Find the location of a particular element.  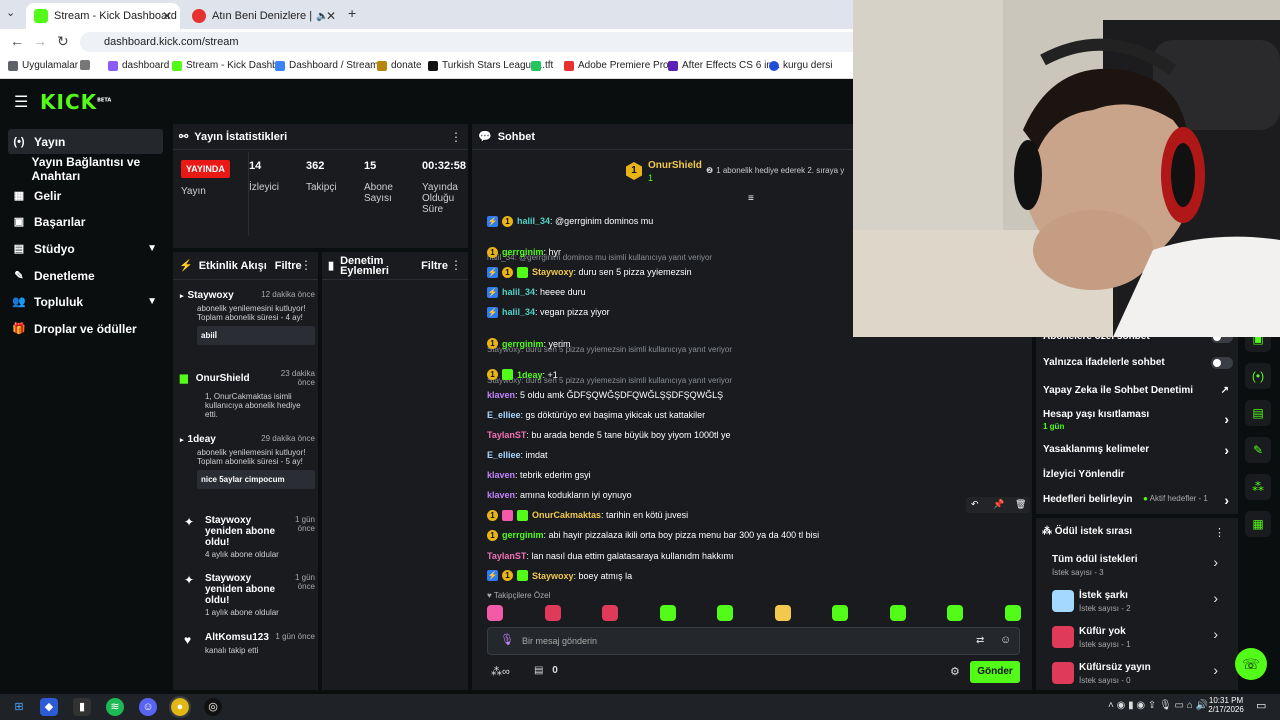

setting-banned-words: Yasaklanmış kelimeler › is located at coordinates (1138, 450).